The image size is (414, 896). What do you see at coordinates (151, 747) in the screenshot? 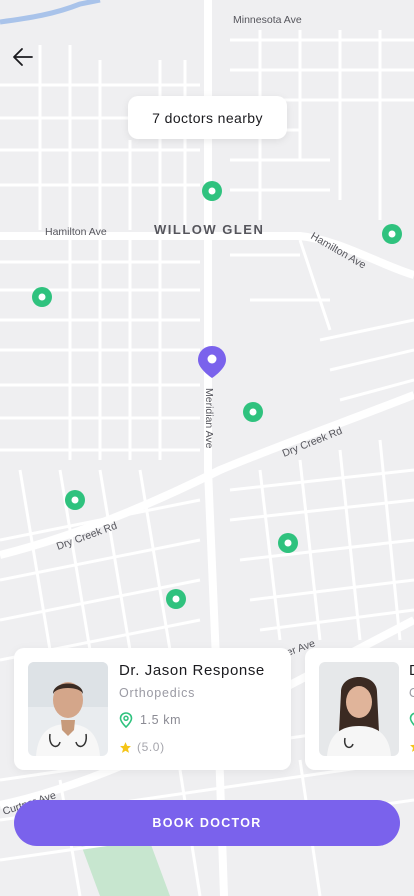
I see `doctor-rating-value: (5.0)` at bounding box center [151, 747].